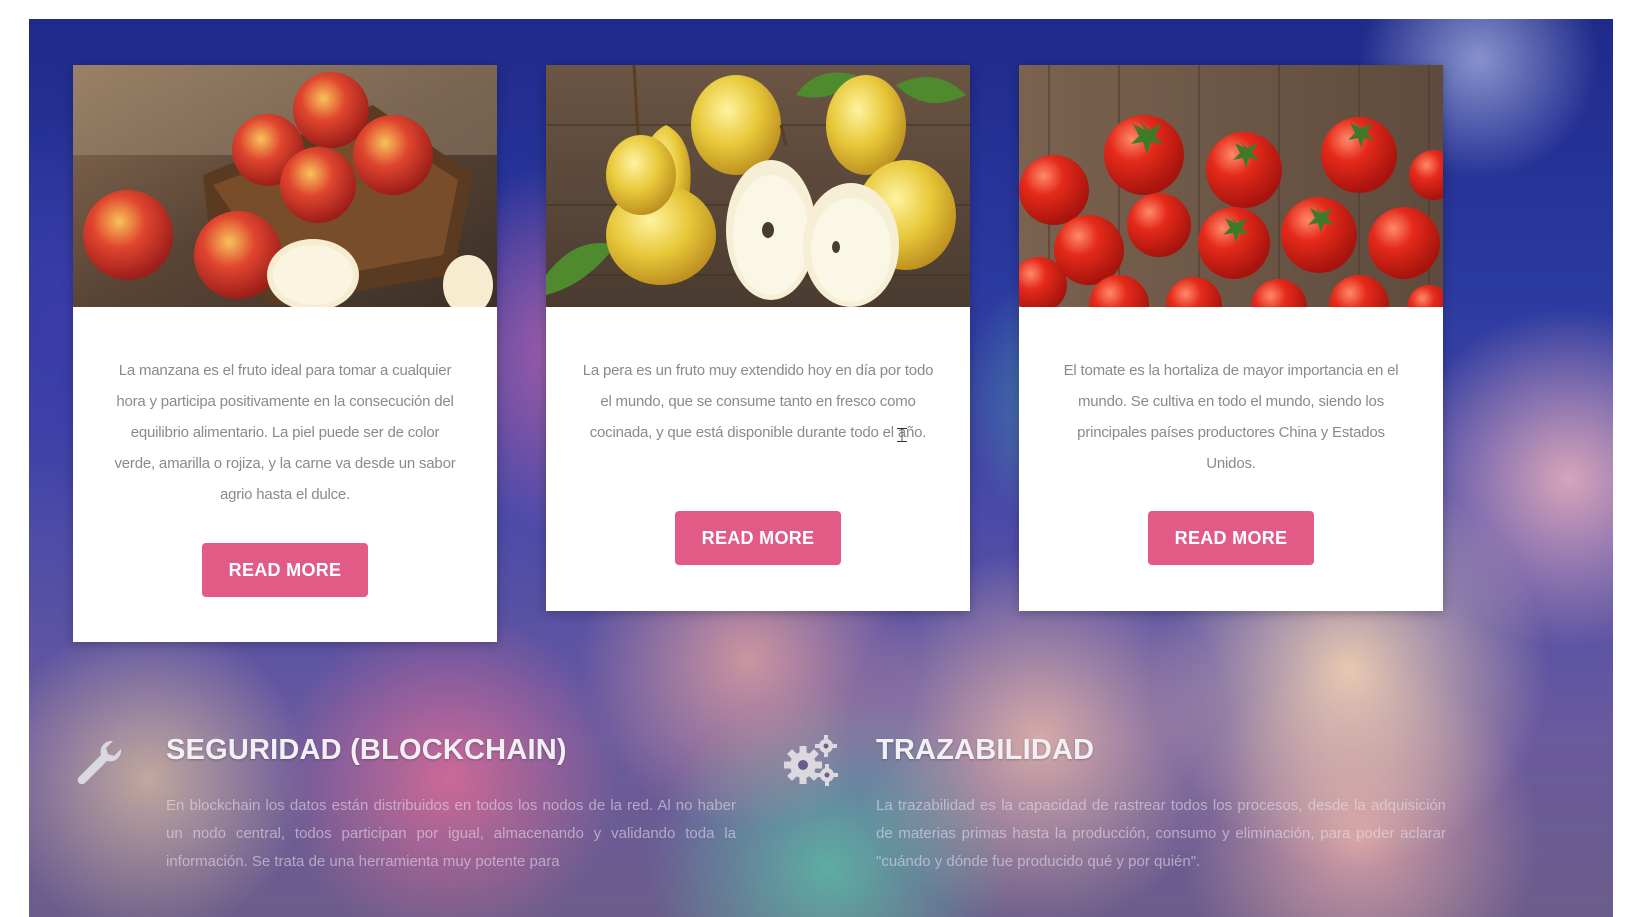  Describe the element at coordinates (285, 186) in the screenshot. I see `apples-in-crate-image` at that location.